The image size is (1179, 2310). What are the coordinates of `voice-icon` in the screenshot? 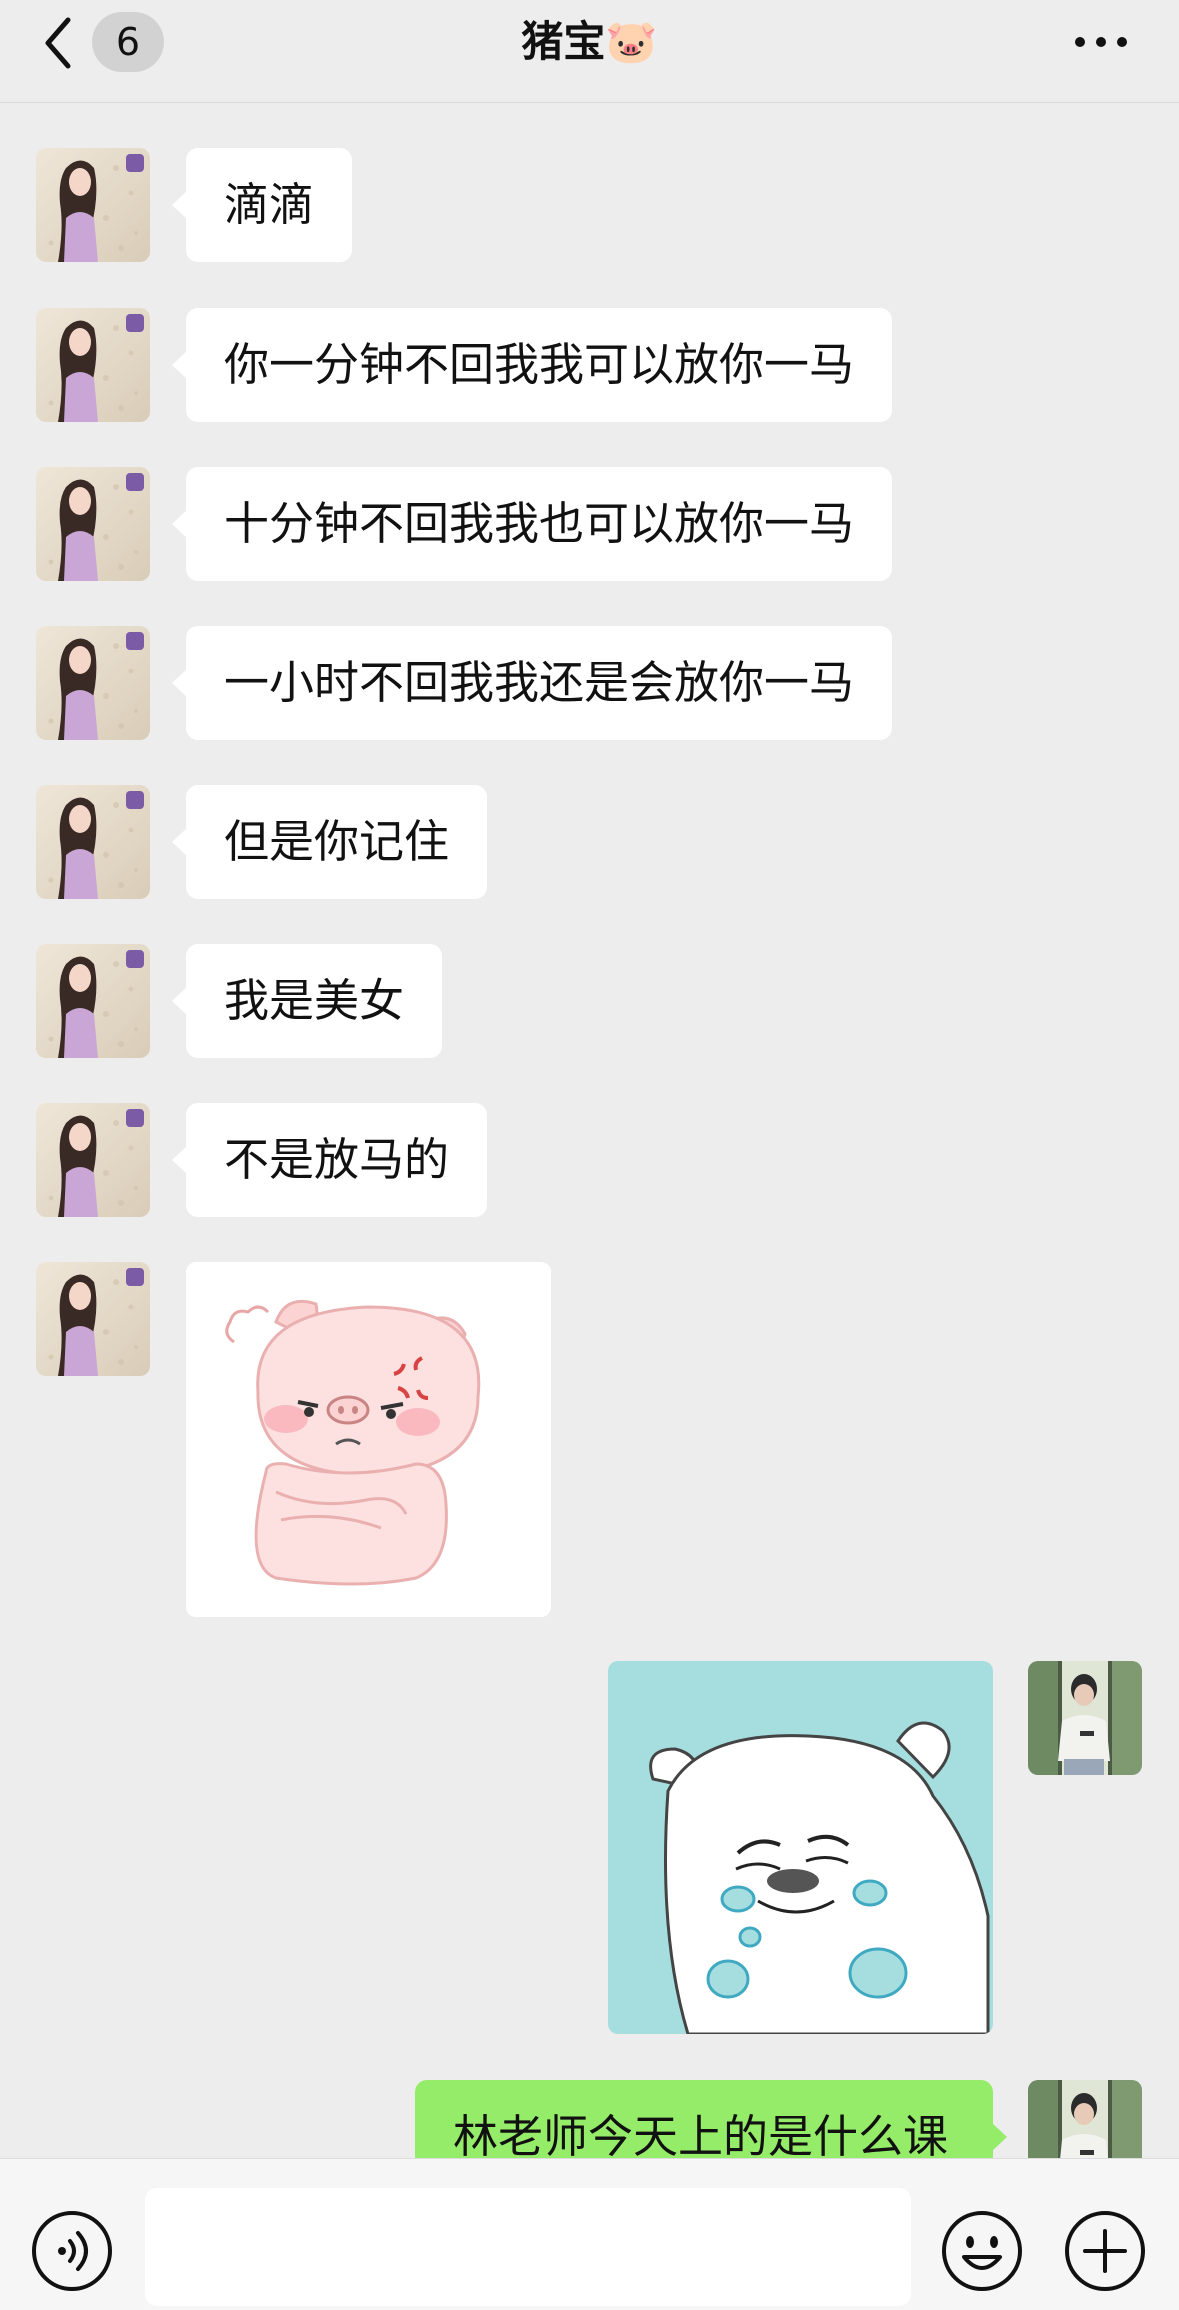 It's located at (72, 2251).